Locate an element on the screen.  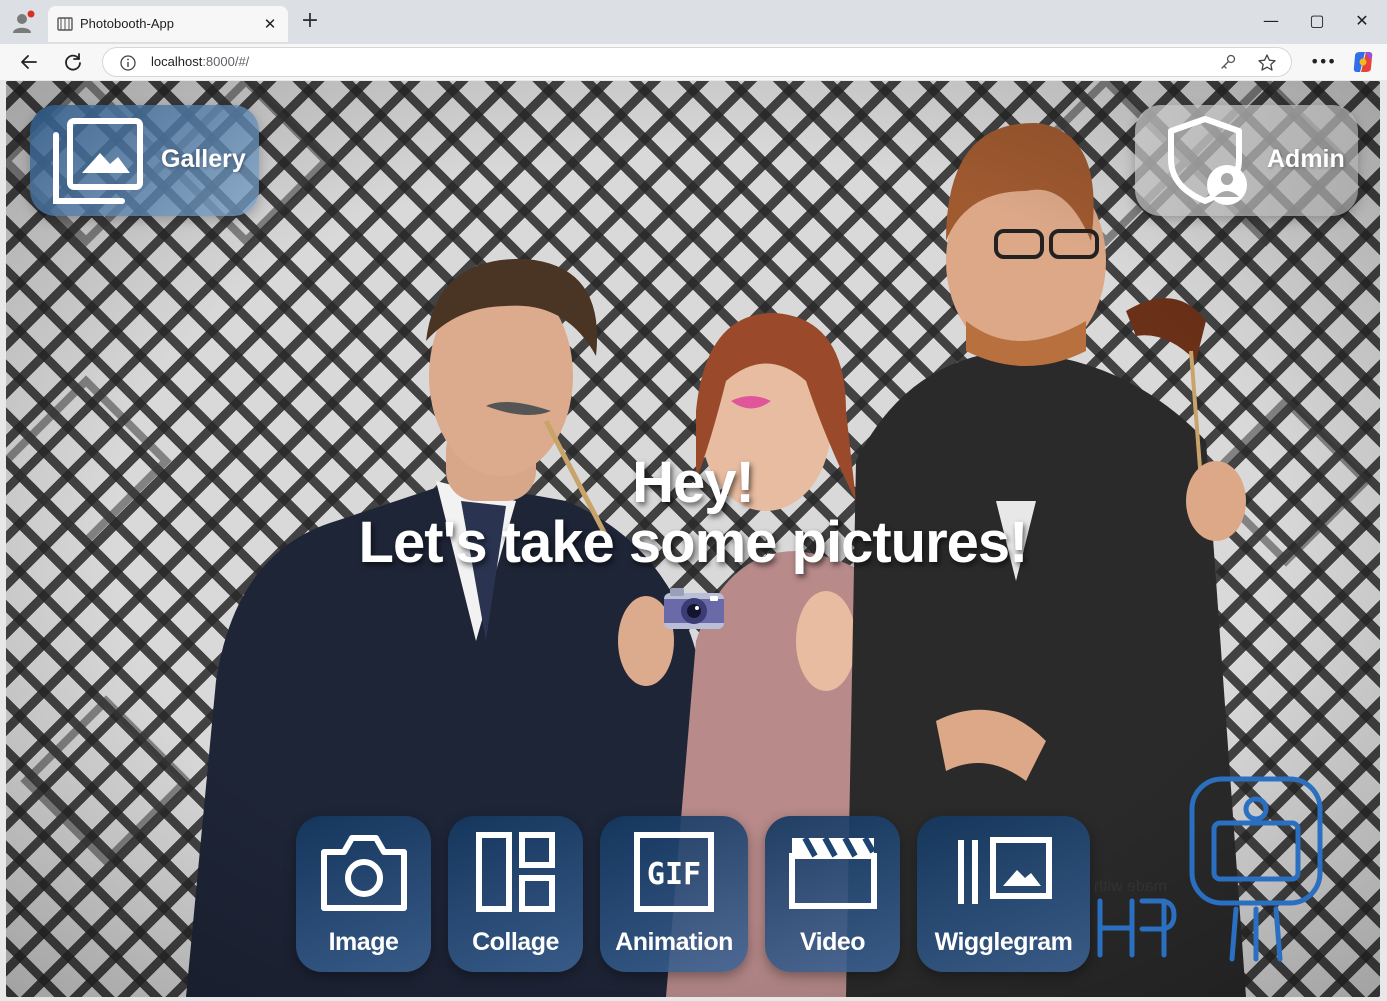
browser-tab: Photobooth-App ✕ is located at coordinates (168, 24).